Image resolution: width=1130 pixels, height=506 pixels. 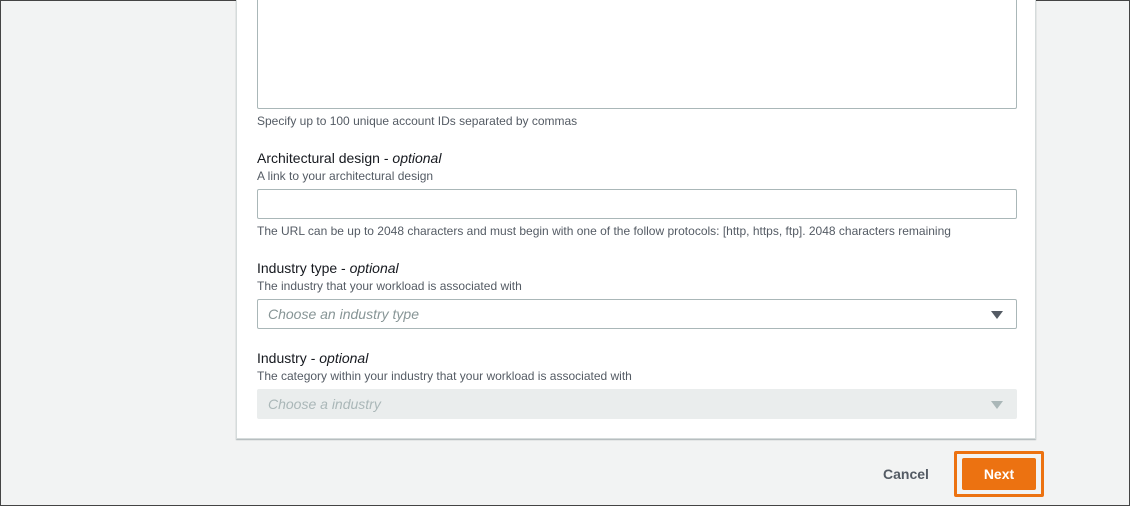 I want to click on architectural-design-description: A link to your architectural design, so click(x=345, y=176).